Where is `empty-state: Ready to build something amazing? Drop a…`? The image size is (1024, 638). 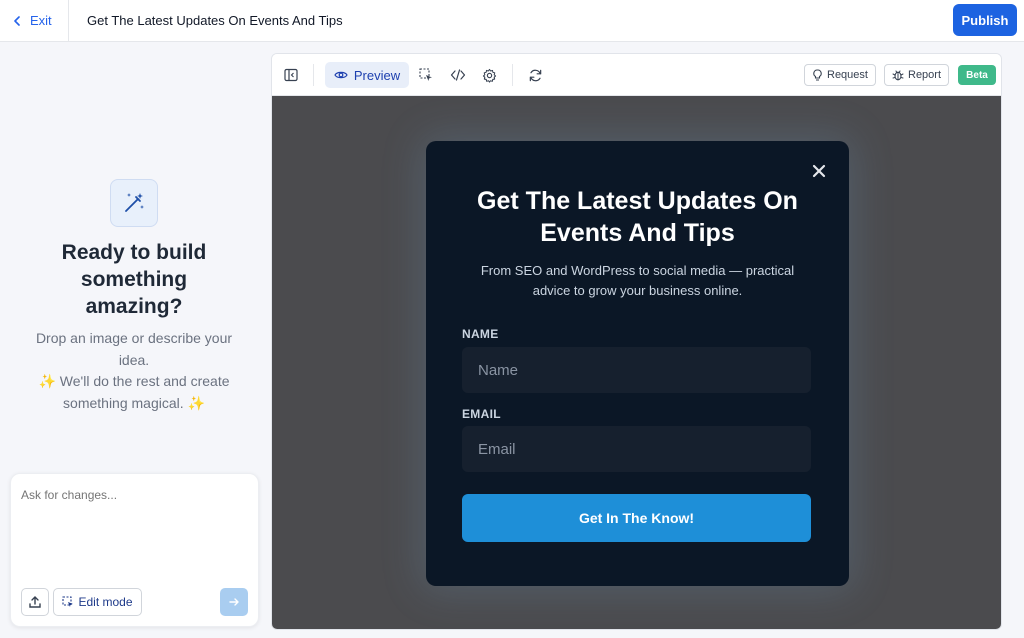
empty-state: Ready to build something amazing? Drop a… is located at coordinates (134, 296).